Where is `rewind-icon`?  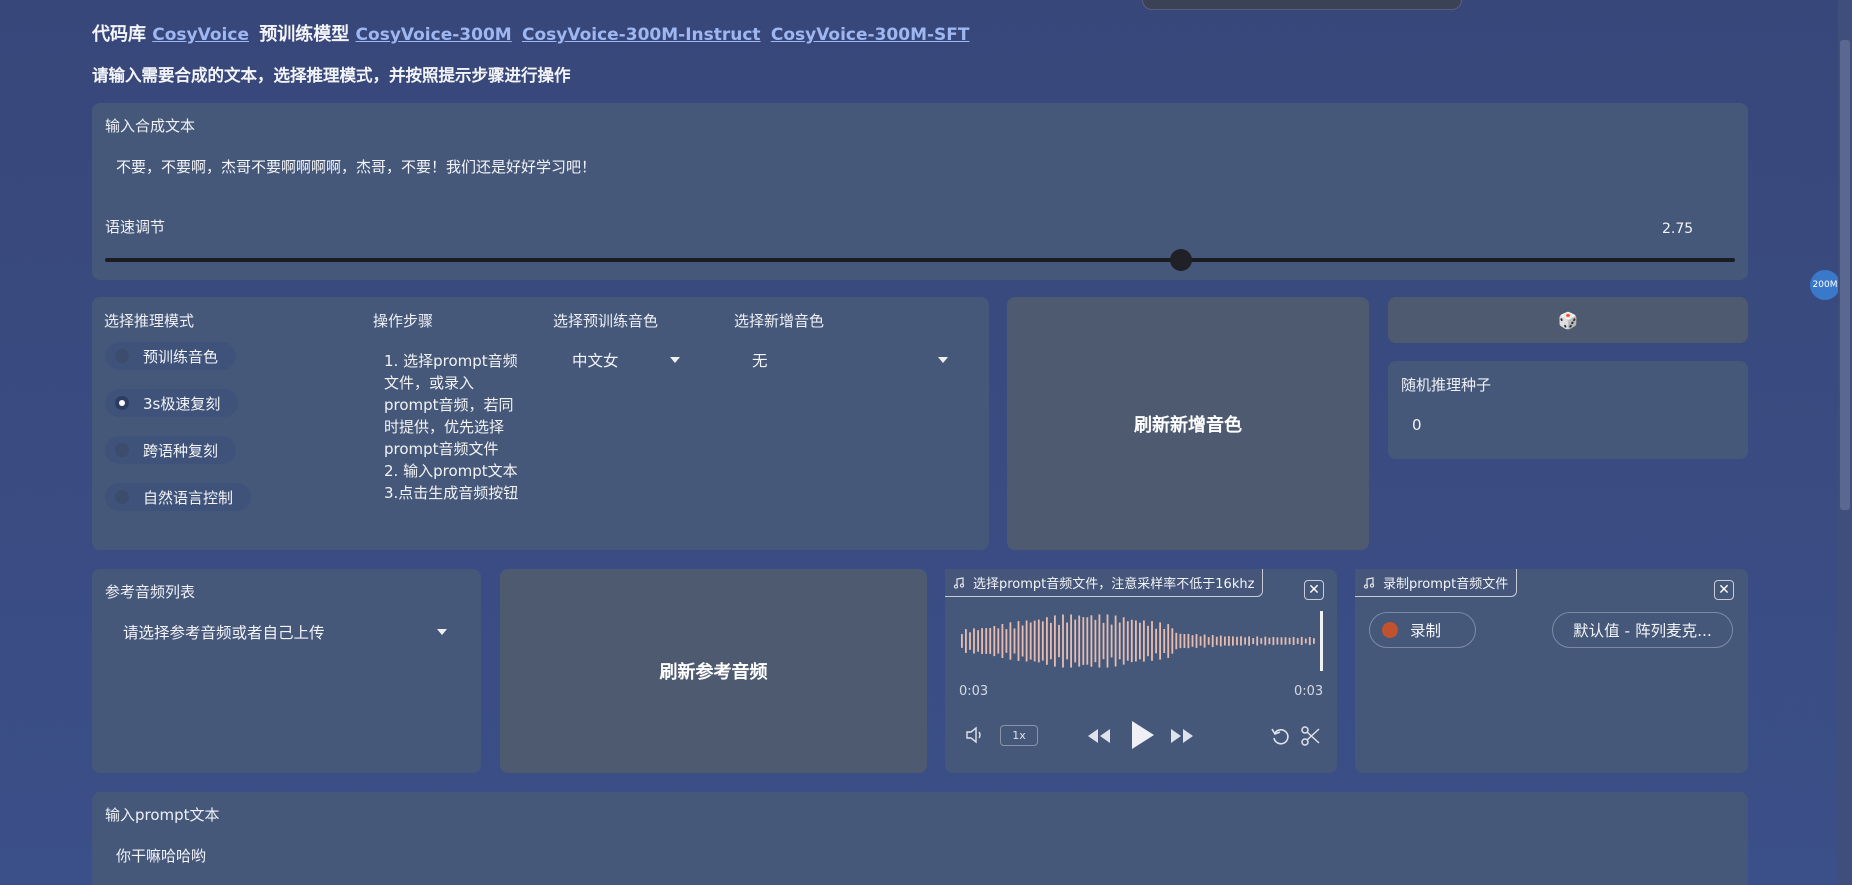 rewind-icon is located at coordinates (1099, 736).